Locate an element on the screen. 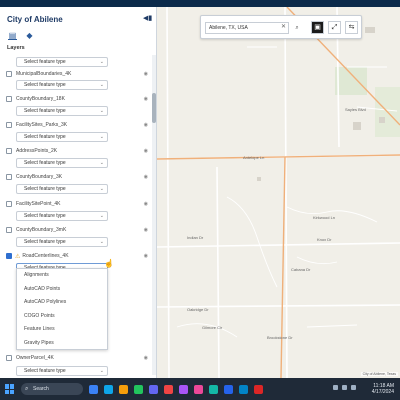 The height and width of the screenshot is (400, 400). layer-row-facility-site-point: FacilitySitePoint_4K ◉ is located at coordinates (79, 204).